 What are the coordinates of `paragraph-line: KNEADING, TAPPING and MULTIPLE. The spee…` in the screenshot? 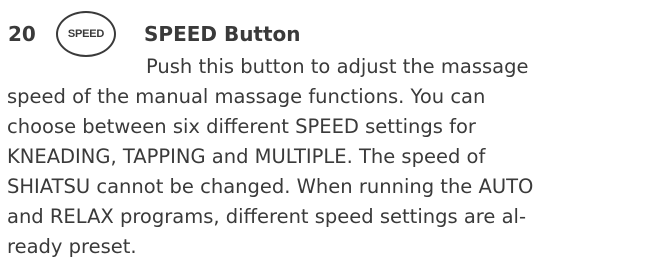 It's located at (246, 156).